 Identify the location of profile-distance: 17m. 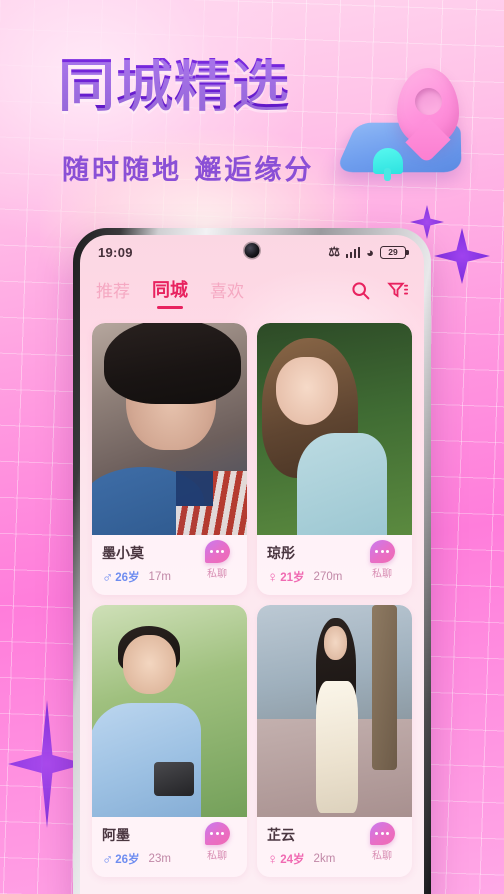
(159, 577).